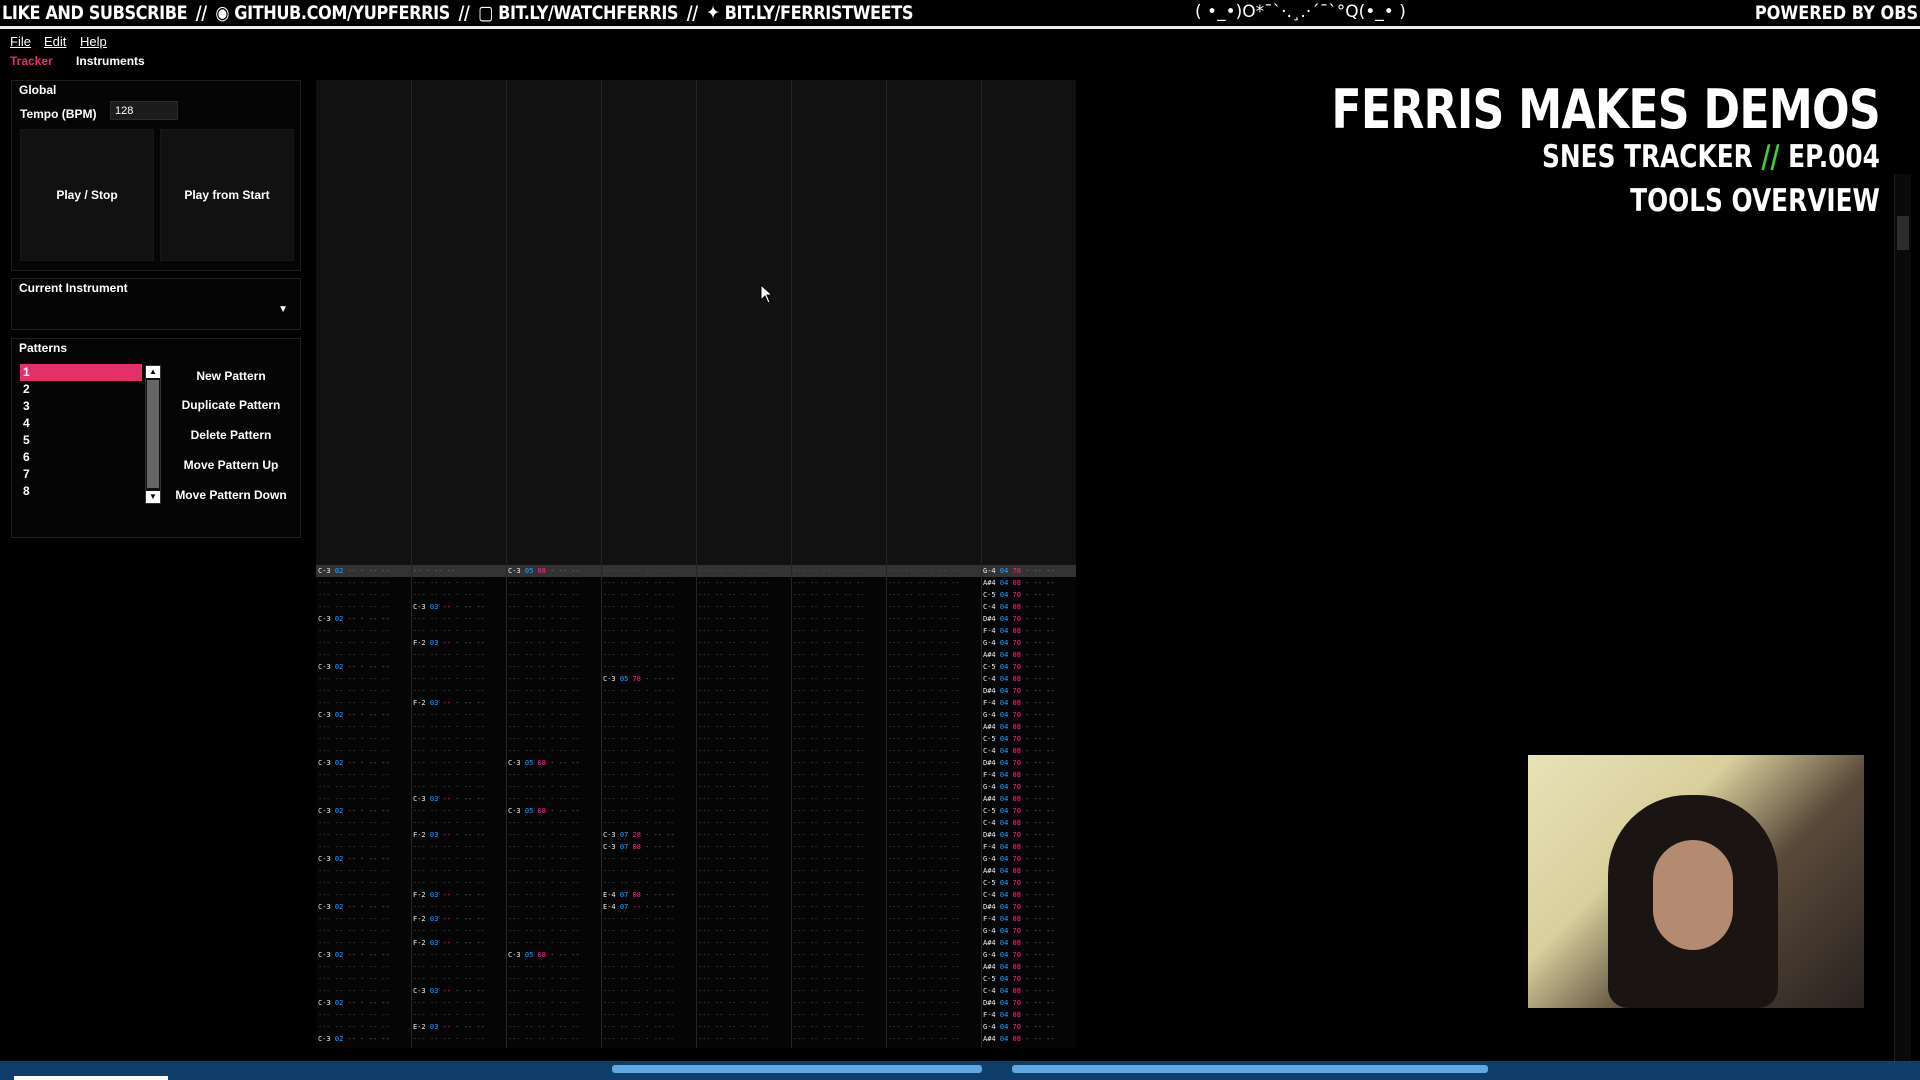  I want to click on window-scrollbar: ▼, so click(1902, 626).